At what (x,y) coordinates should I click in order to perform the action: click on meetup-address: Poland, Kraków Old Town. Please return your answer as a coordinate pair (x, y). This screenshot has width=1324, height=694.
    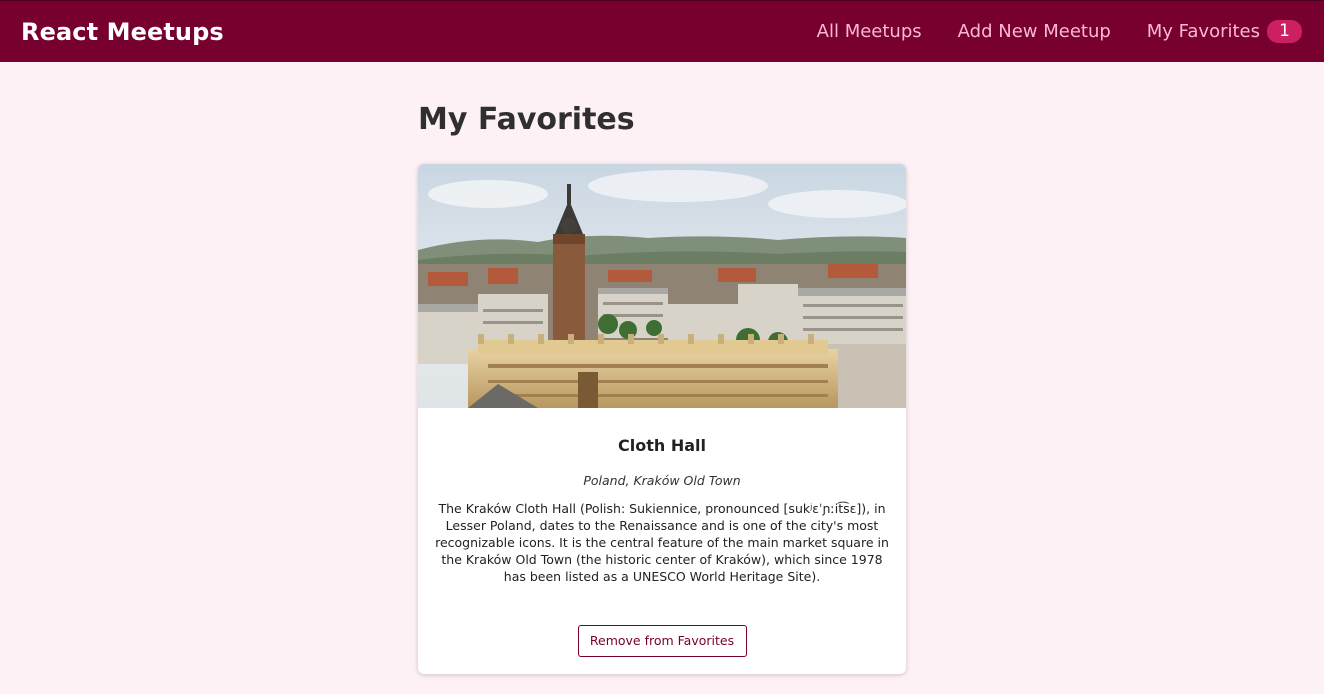
    Looking at the image, I should click on (662, 480).